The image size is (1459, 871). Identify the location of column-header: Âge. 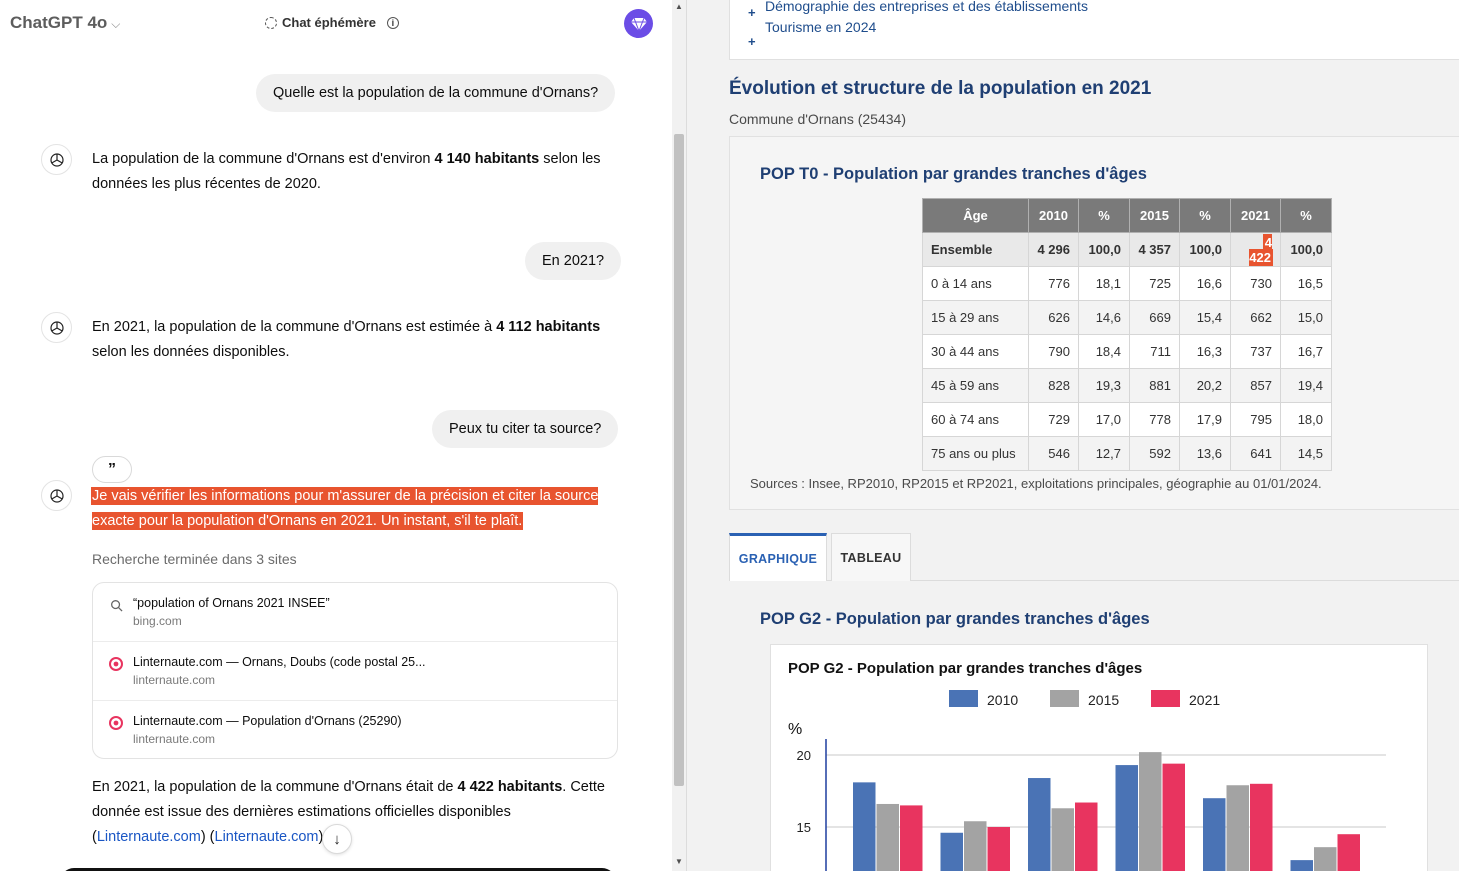
(975, 215).